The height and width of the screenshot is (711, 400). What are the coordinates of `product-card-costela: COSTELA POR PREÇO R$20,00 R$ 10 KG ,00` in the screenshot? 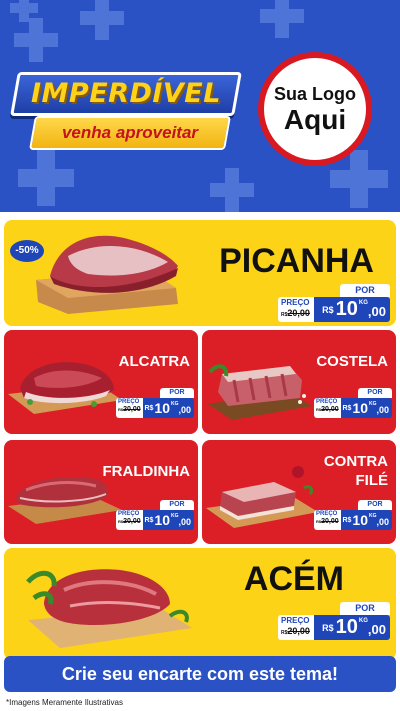 It's located at (299, 382).